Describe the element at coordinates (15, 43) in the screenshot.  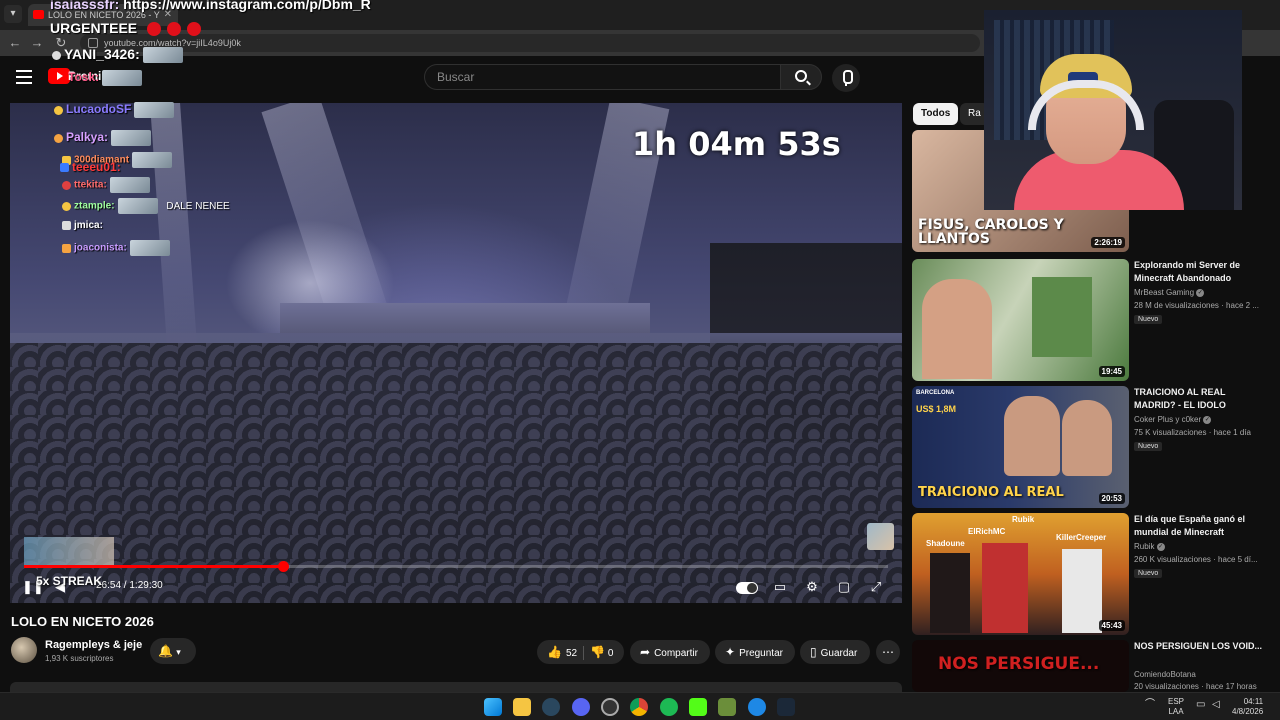
I see `back-arrow-icon: ←` at that location.